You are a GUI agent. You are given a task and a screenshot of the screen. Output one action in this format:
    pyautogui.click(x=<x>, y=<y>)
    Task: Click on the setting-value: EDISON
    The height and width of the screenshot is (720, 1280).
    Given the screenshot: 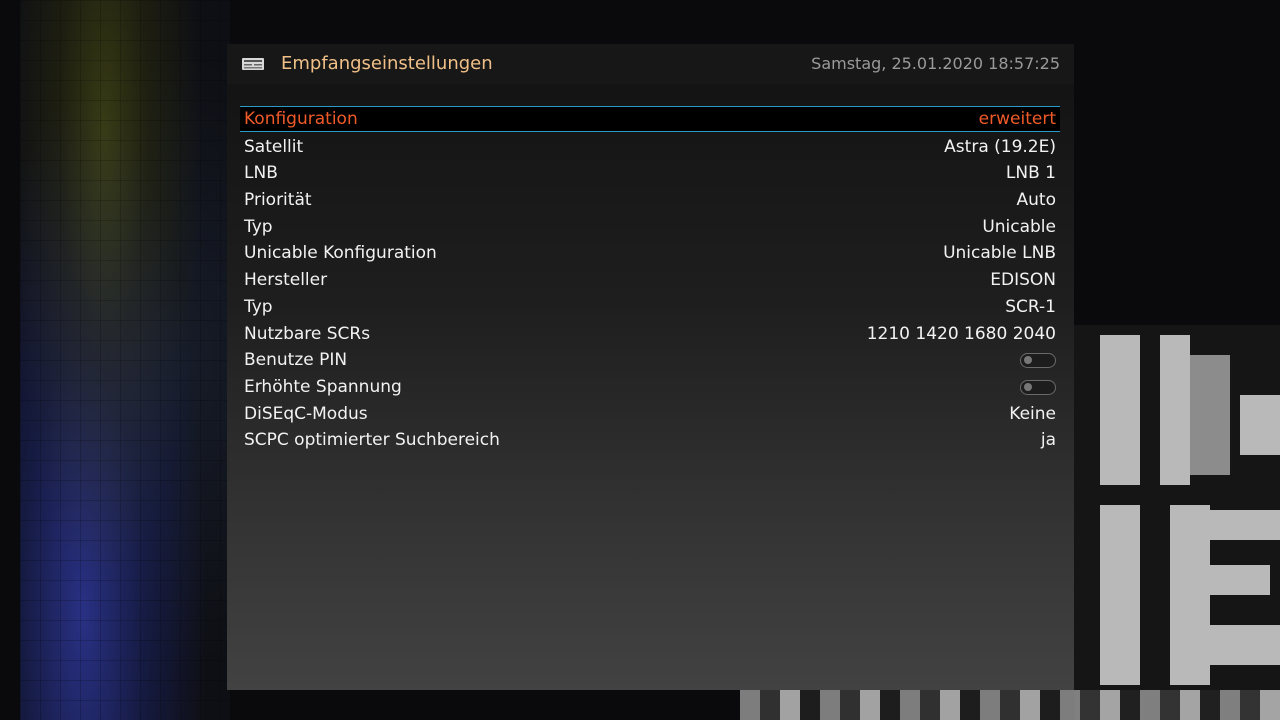 What is the action you would take?
    pyautogui.click(x=1023, y=280)
    